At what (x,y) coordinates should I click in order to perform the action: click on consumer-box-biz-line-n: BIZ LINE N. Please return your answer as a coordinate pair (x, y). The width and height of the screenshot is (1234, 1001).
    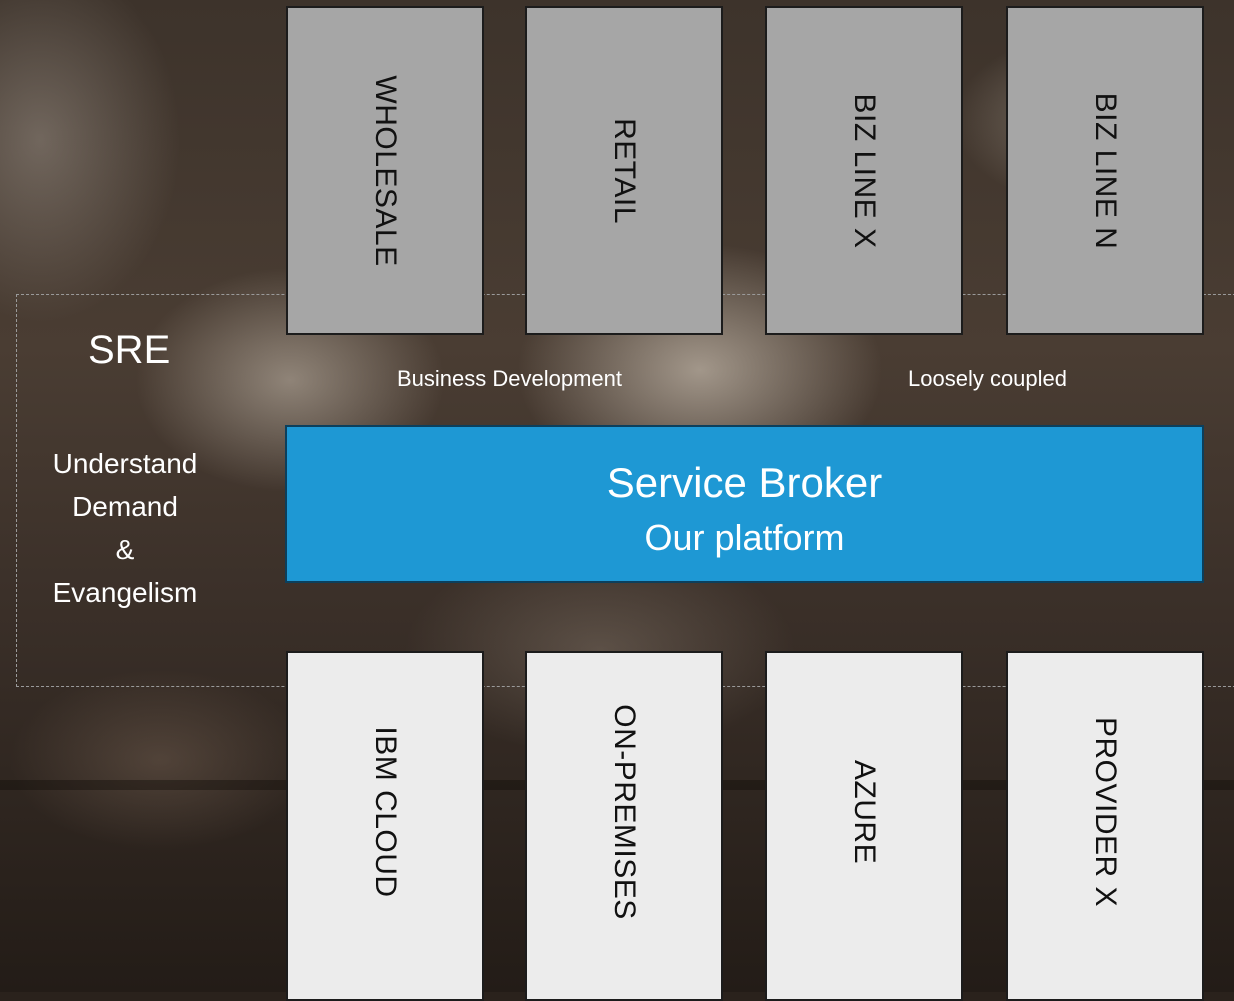
    Looking at the image, I should click on (1105, 170).